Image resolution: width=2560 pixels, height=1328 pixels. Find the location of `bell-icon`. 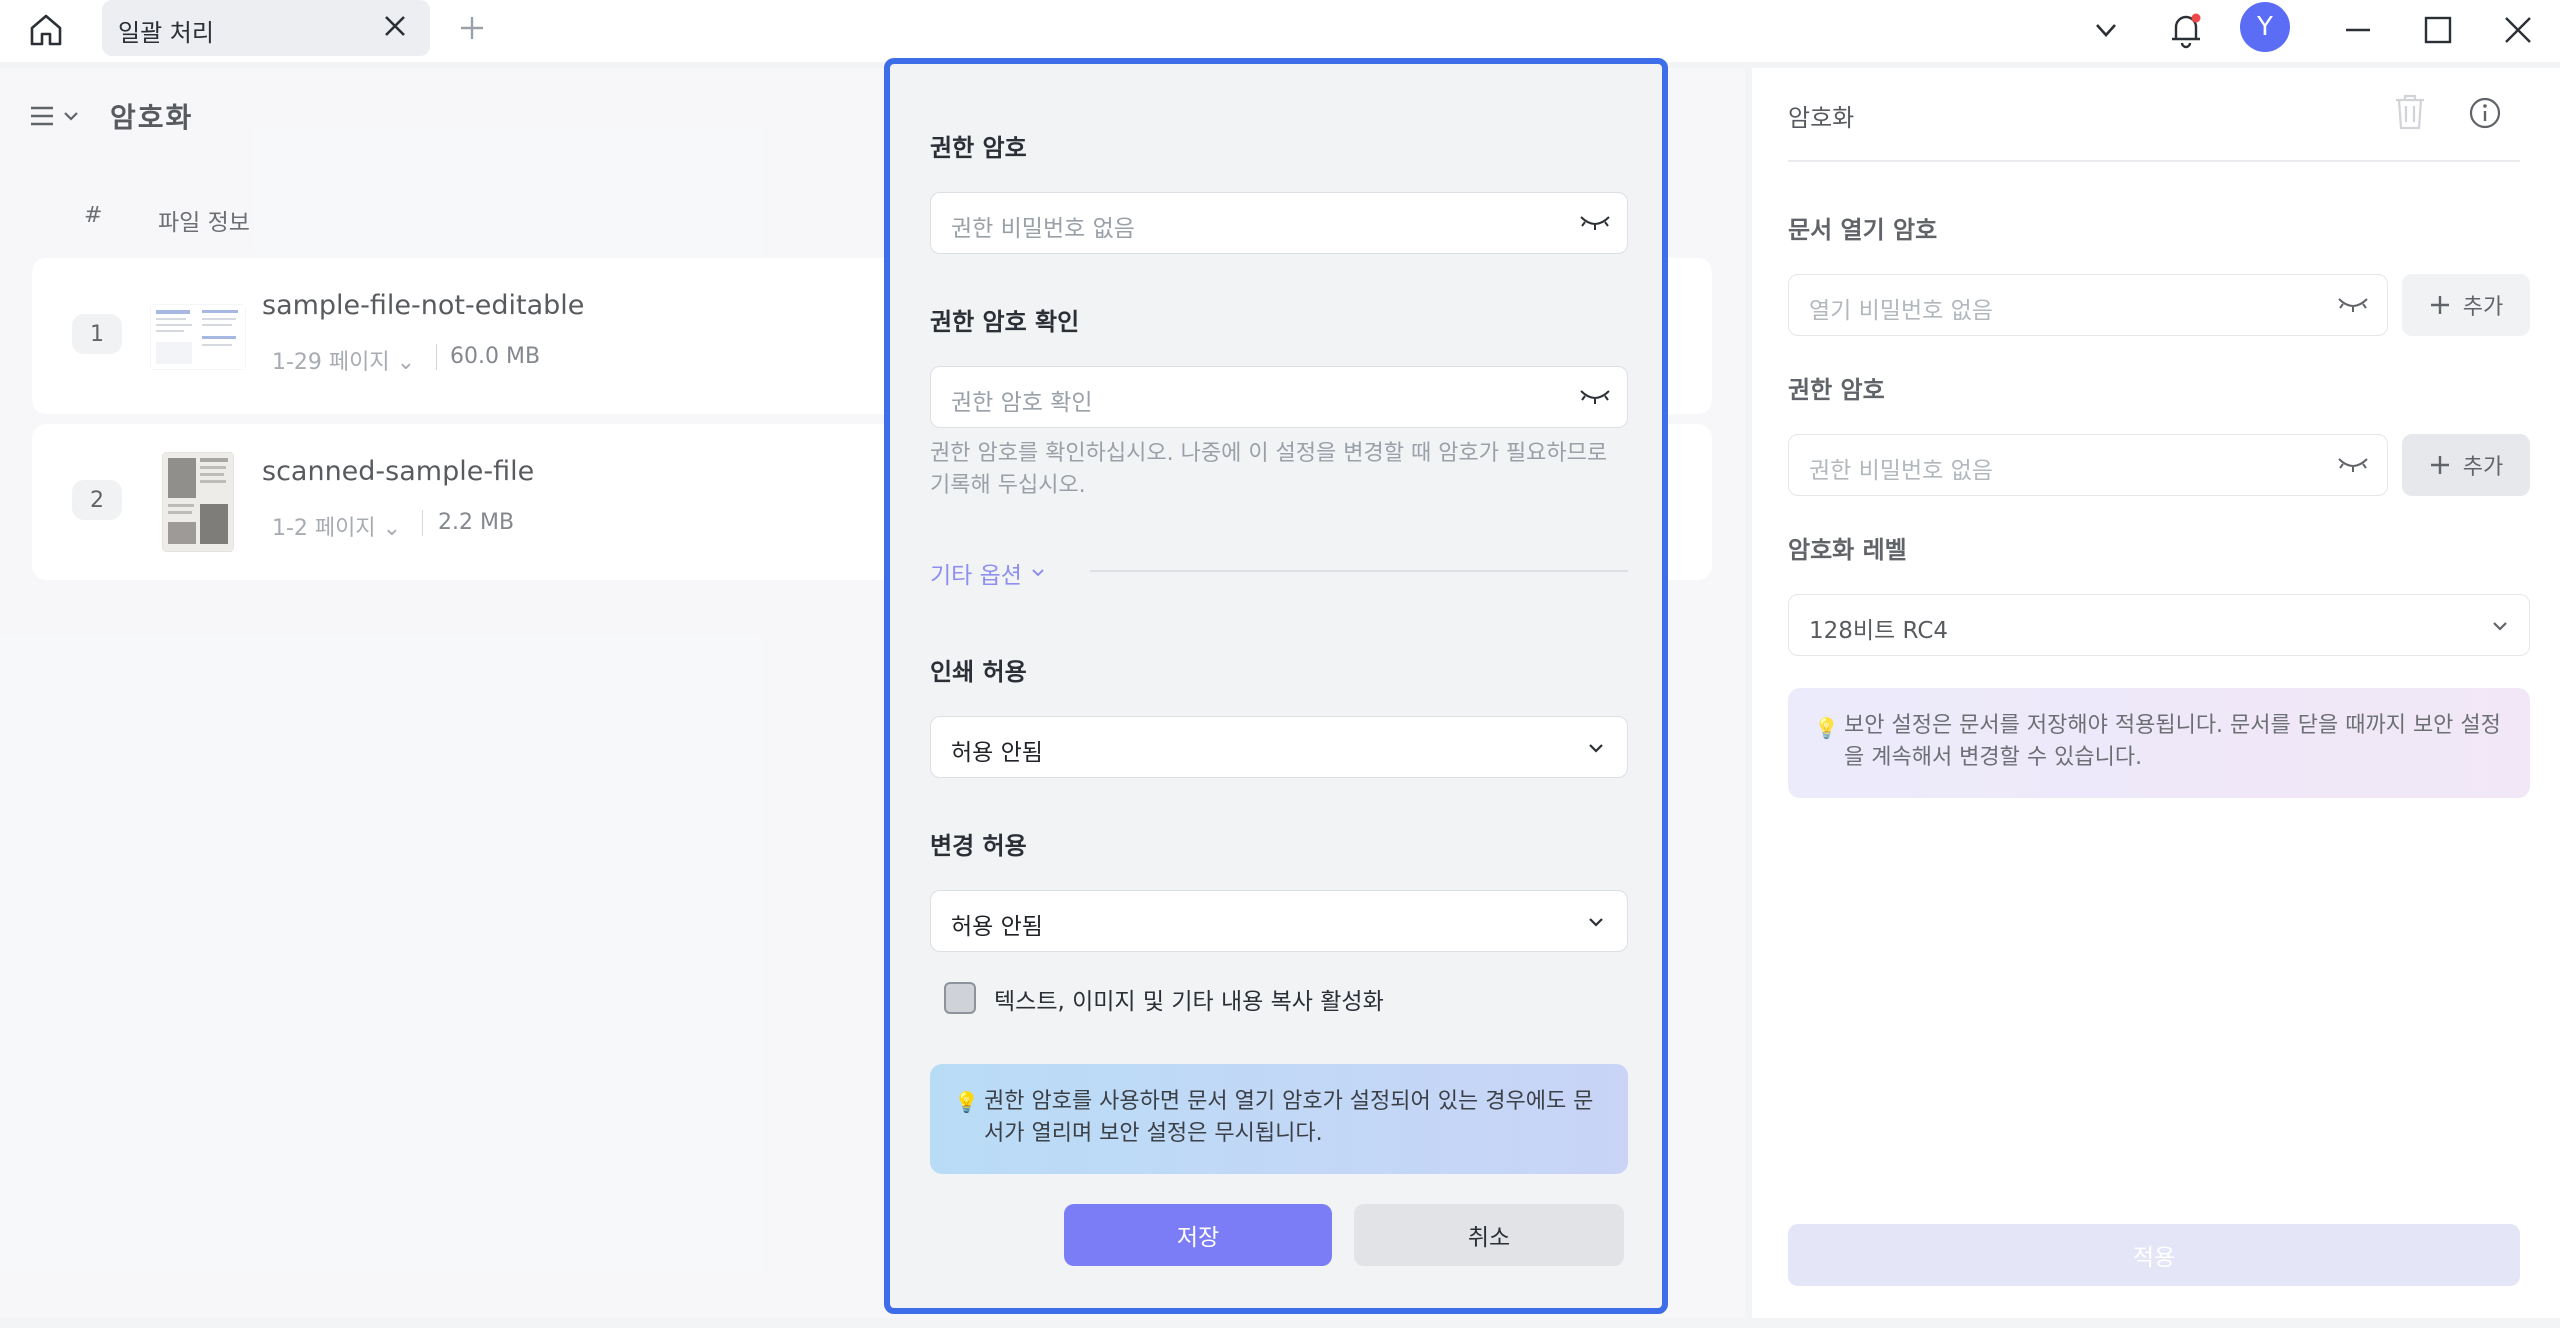

bell-icon is located at coordinates (2186, 31).